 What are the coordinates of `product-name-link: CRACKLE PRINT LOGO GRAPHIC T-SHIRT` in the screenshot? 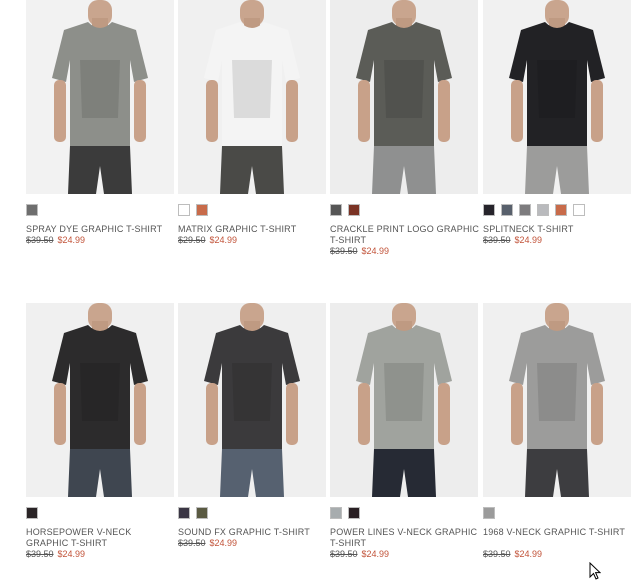 It's located at (405, 235).